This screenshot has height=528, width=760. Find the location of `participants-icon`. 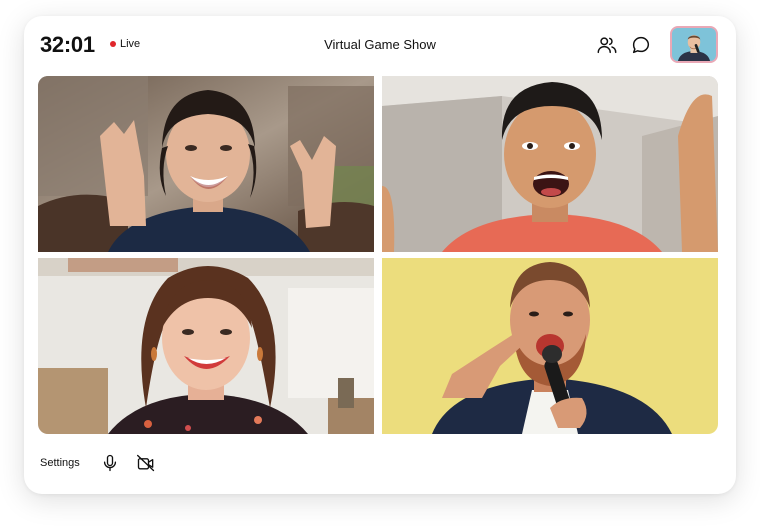

participants-icon is located at coordinates (607, 45).